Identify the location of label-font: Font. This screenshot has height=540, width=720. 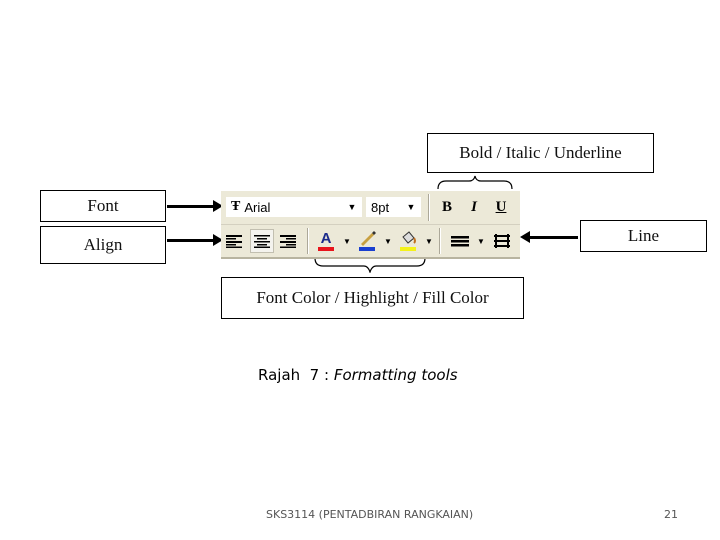
(103, 206).